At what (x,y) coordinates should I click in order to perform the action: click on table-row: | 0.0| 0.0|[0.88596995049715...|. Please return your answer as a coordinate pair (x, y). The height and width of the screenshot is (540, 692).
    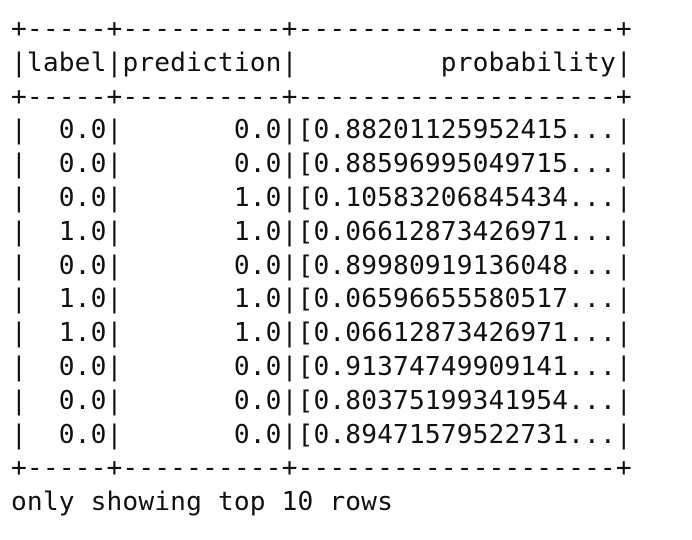
    Looking at the image, I should click on (321, 164).